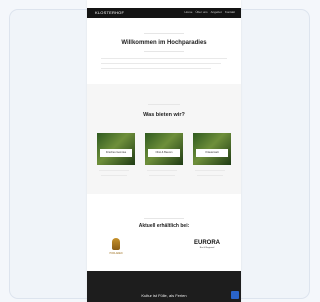 The image size is (320, 302). I want to click on partner-logo-subtitle: Bio & Regional, so click(207, 248).